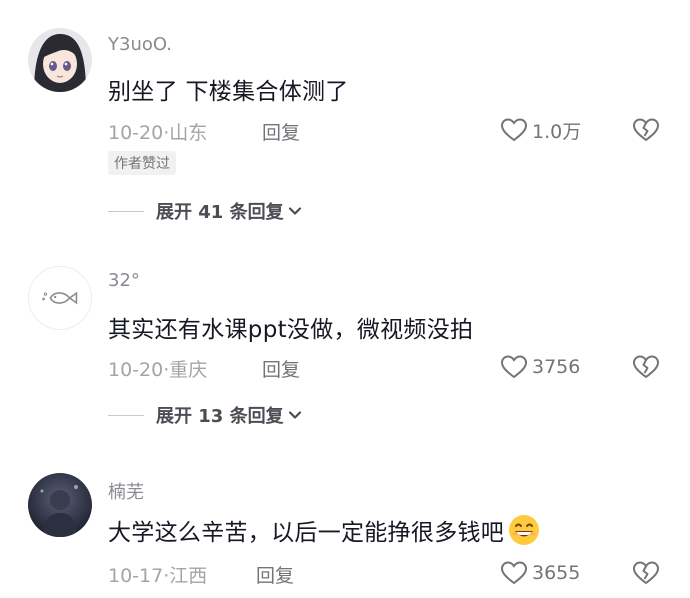 The height and width of the screenshot is (598, 690). I want to click on like-button: 1.0万, so click(540, 130).